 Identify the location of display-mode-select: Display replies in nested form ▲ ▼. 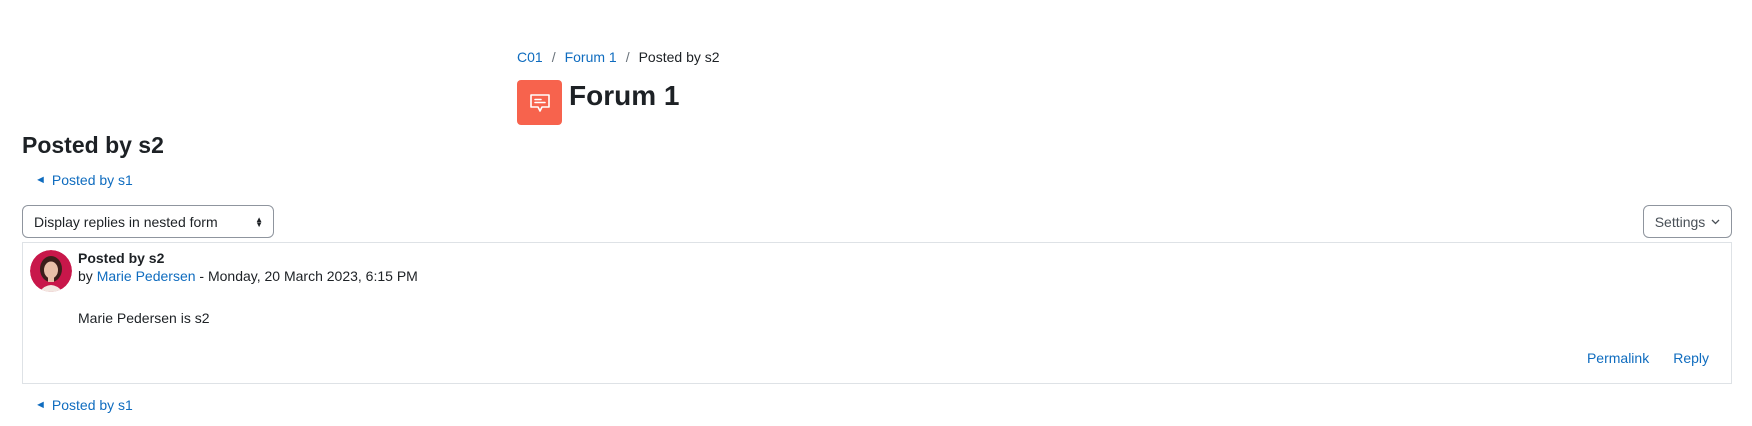
(148, 221).